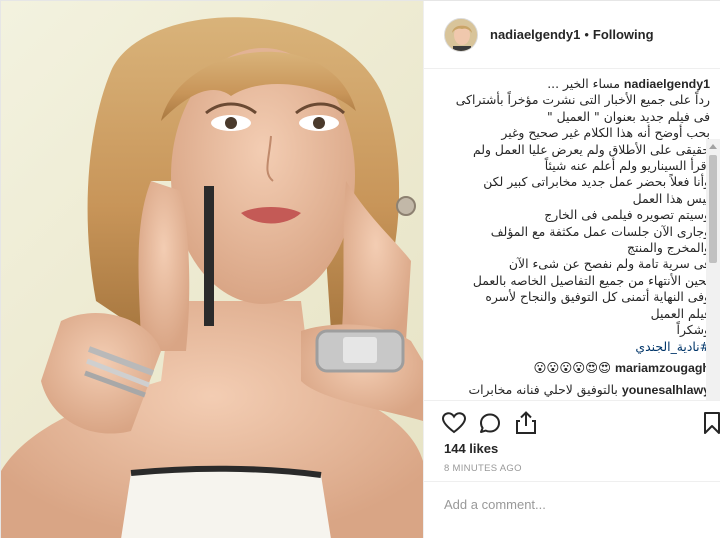 This screenshot has height=538, width=720. I want to click on heart-icon, so click(454, 423).